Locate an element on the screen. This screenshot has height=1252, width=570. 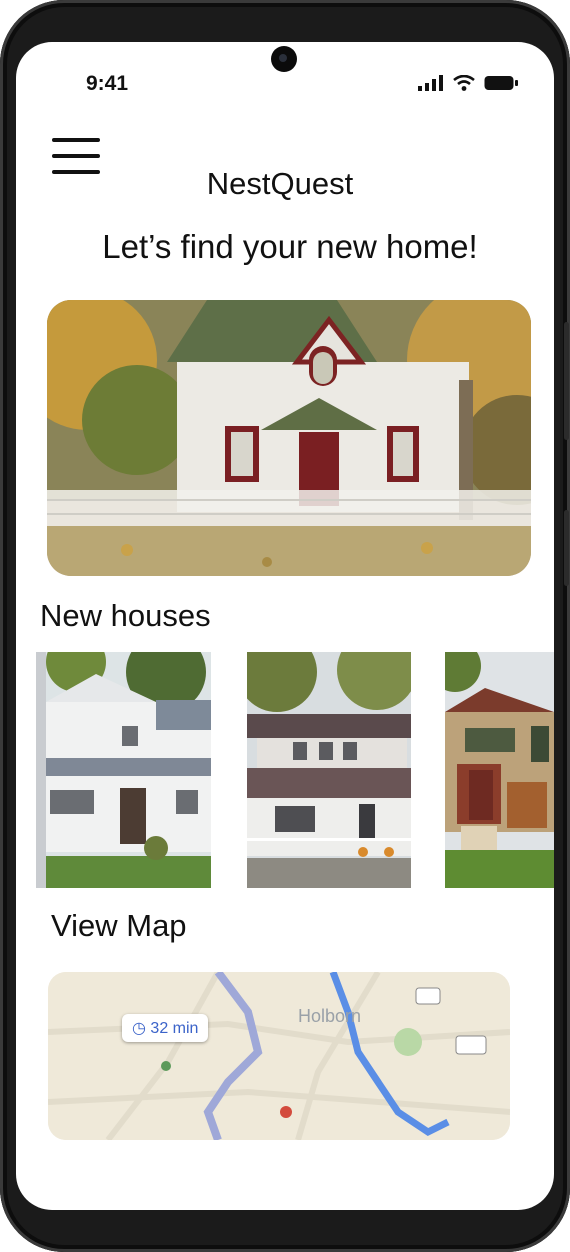
travel-time-badge: ◷ 32 min is located at coordinates (165, 1028).